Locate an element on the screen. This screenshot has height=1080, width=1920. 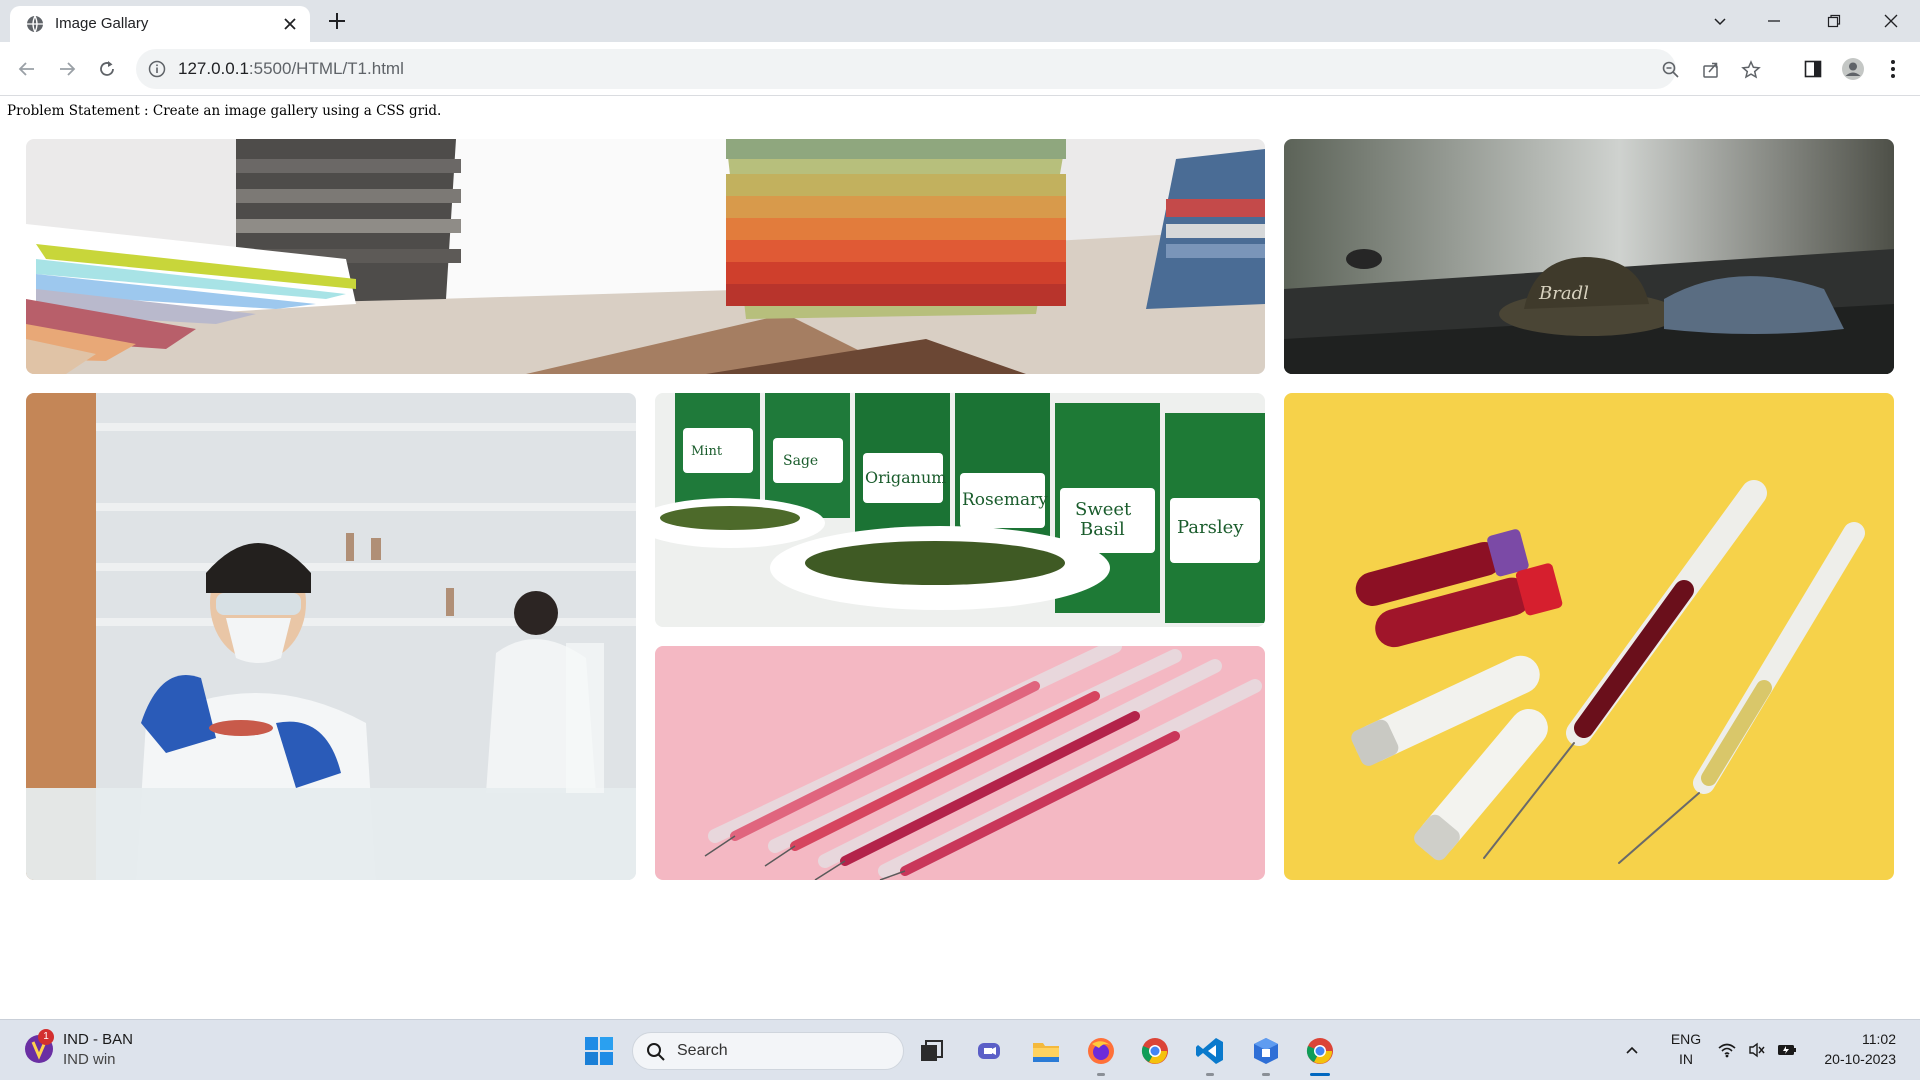
widget-line1: IND - BAN is located at coordinates (98, 1039).